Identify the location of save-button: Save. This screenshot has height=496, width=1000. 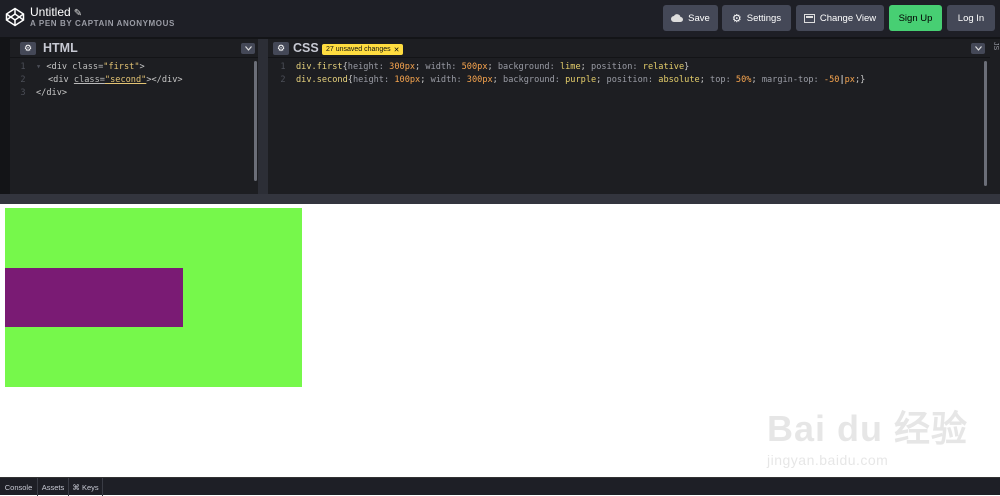
(690, 18).